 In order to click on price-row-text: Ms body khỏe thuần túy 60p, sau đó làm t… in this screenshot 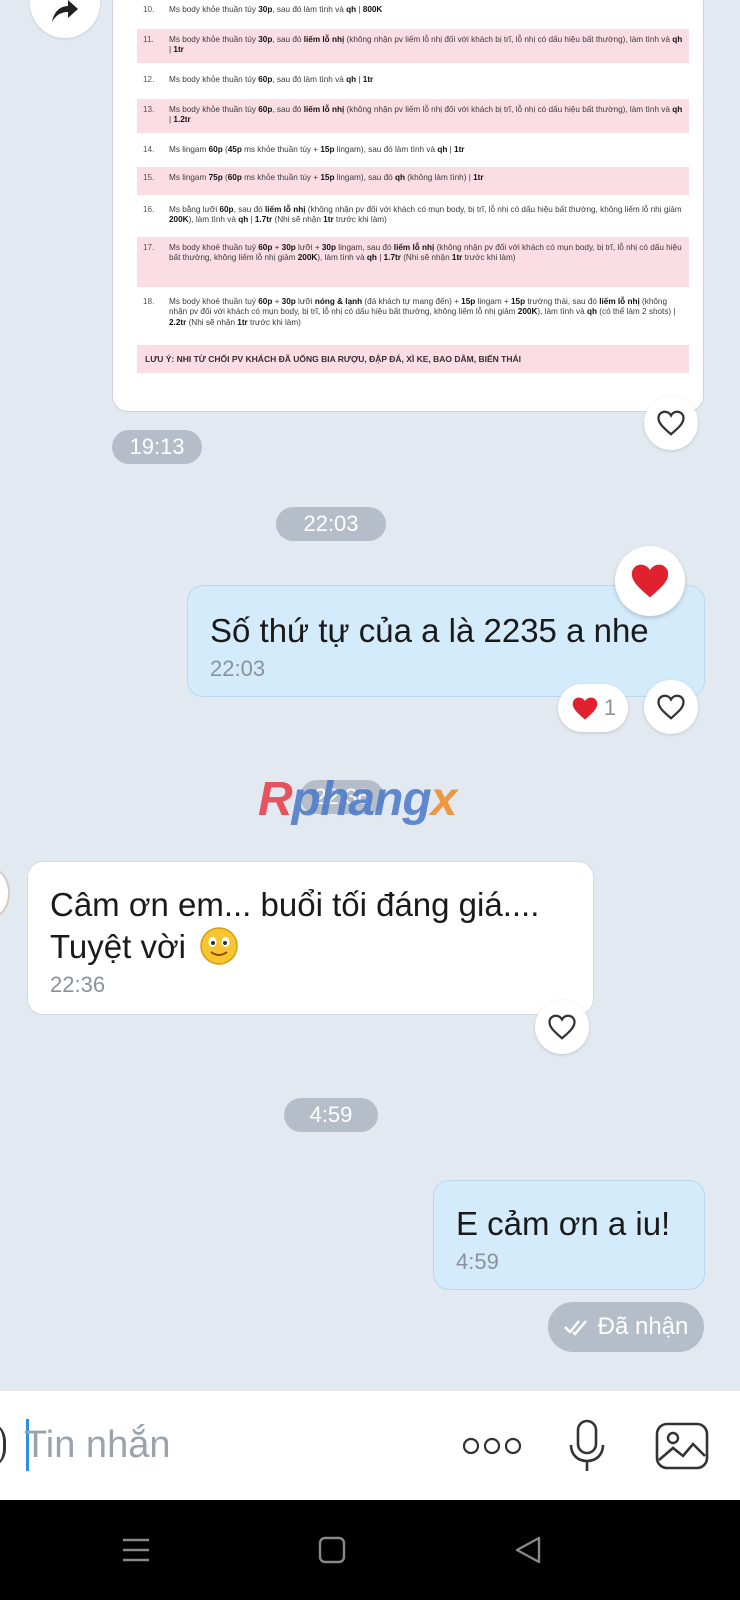, I will do `click(271, 79)`.